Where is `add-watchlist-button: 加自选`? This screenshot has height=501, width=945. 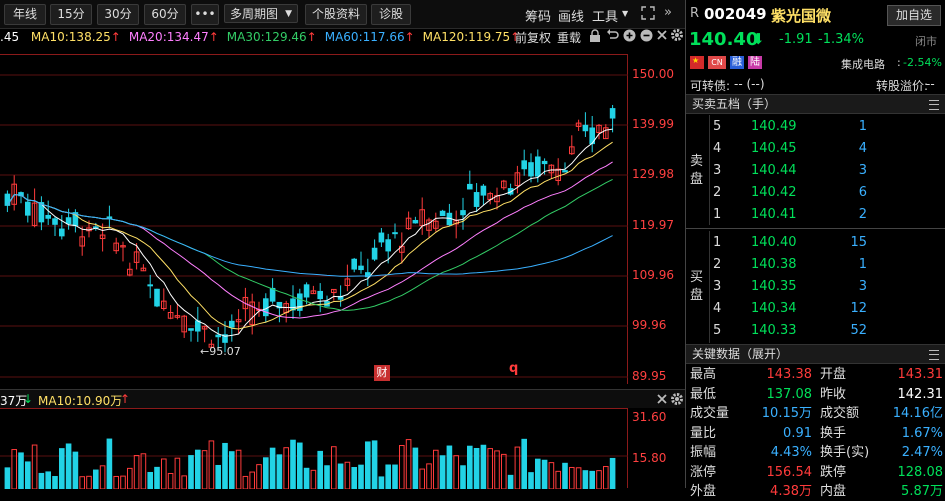
add-watchlist-button: 加自选 is located at coordinates (914, 15).